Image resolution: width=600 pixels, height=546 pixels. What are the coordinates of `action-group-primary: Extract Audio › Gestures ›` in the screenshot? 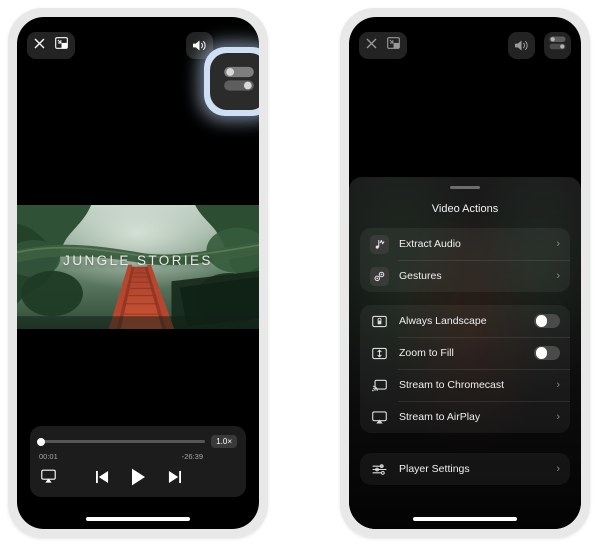 It's located at (465, 260).